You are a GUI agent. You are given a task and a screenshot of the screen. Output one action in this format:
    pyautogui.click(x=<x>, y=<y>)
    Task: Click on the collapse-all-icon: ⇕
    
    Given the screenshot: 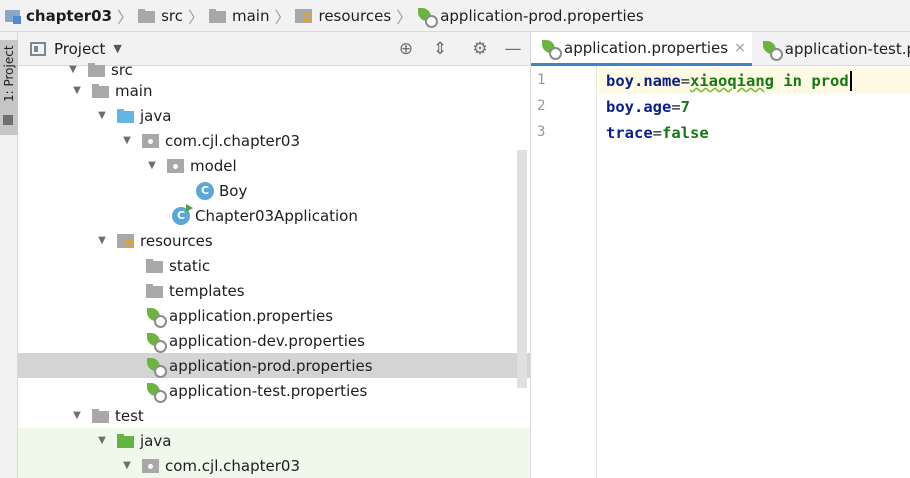 What is the action you would take?
    pyautogui.click(x=440, y=49)
    